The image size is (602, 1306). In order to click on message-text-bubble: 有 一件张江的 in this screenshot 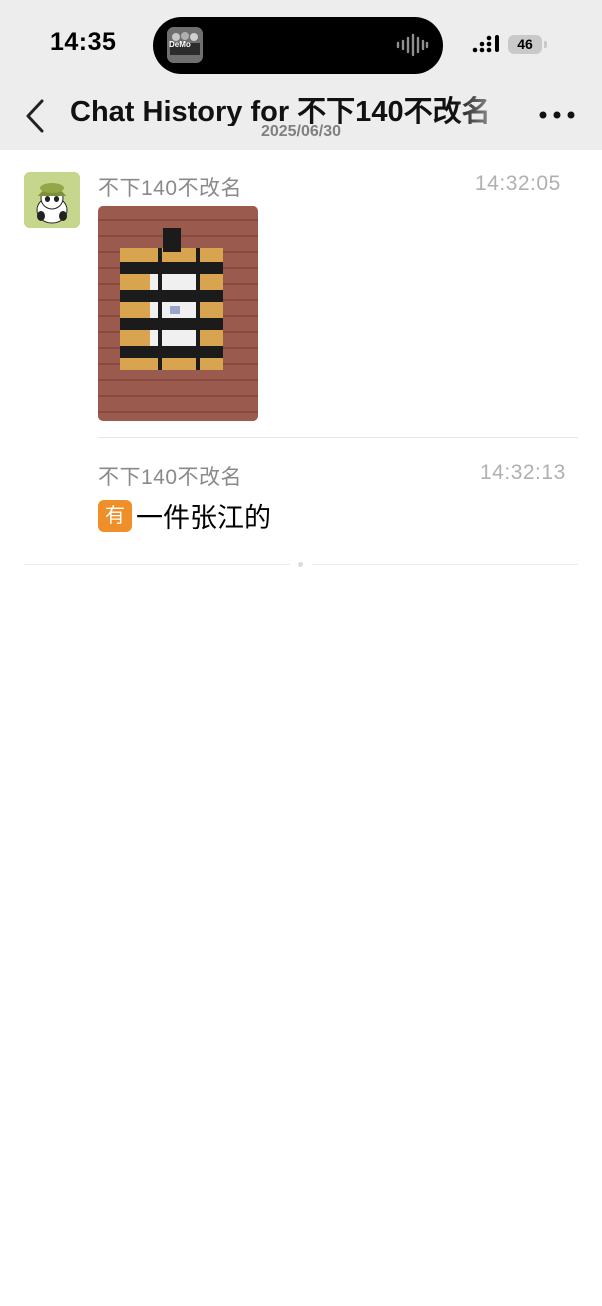, I will do `click(184, 515)`.